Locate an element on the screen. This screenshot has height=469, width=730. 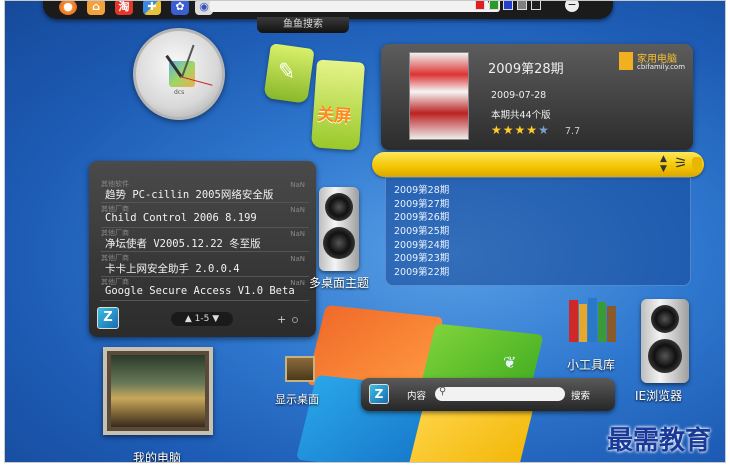
search-tab-label: 鱼鱼搜索 is located at coordinates (303, 24).